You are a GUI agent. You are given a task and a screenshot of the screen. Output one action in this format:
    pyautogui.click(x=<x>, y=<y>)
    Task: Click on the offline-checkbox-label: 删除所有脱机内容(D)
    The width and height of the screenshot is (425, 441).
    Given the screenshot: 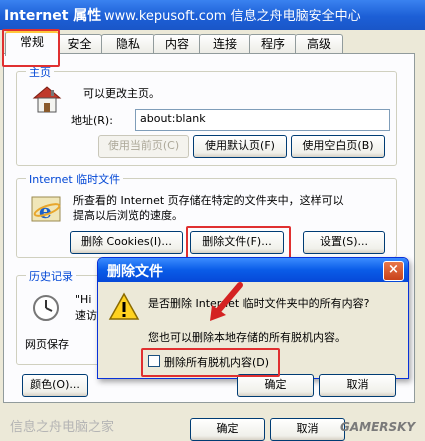 What is the action you would take?
    pyautogui.click(x=216, y=362)
    